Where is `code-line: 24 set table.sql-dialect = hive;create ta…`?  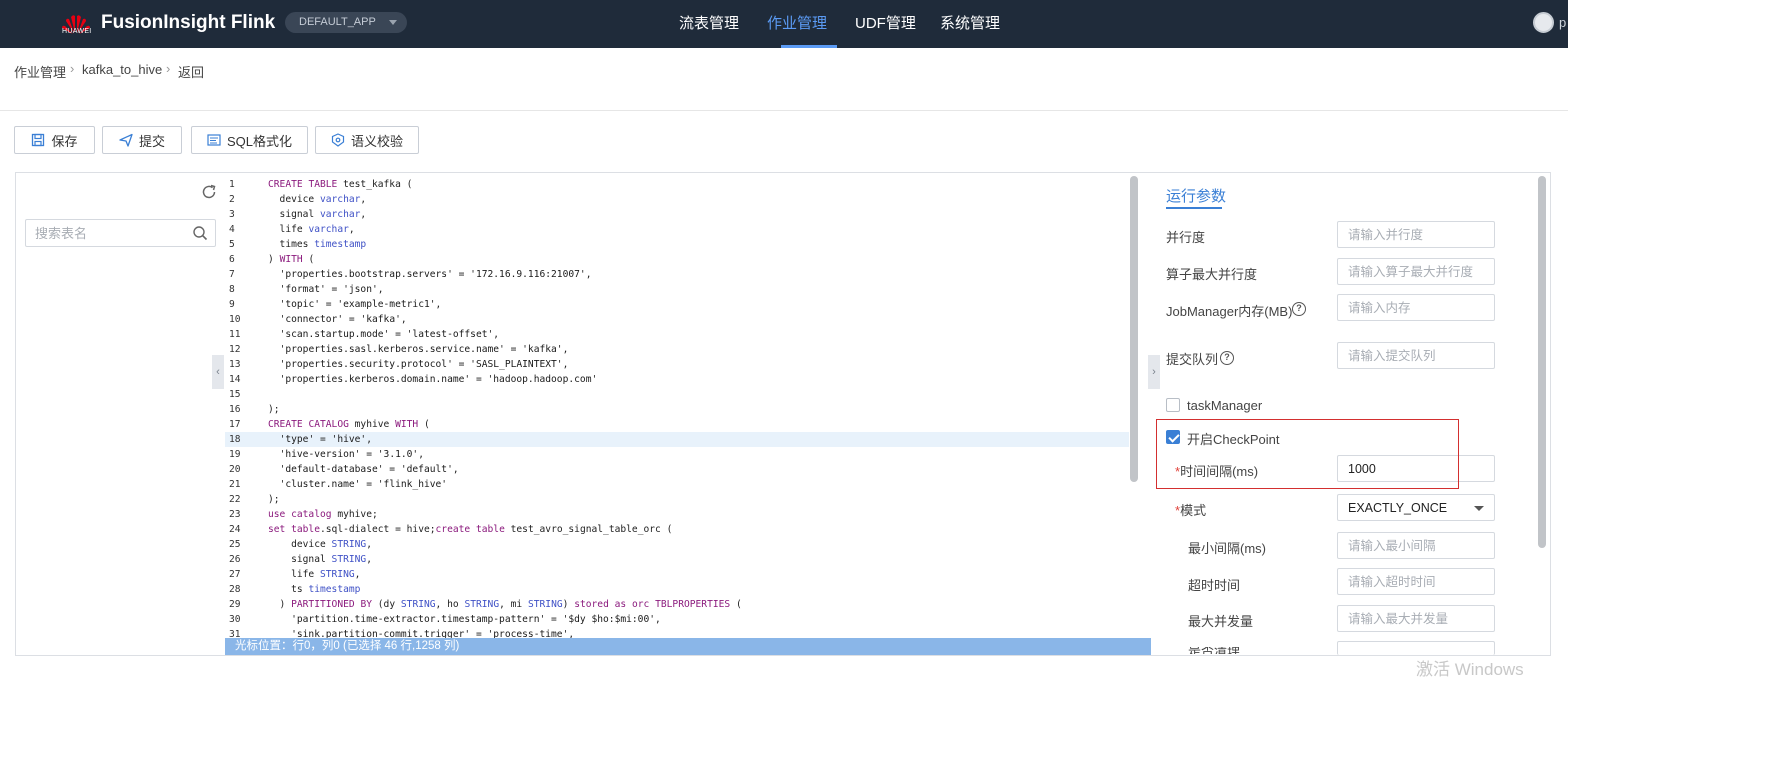
code-line: 24 set table.sql-dialect = hive;create ta… is located at coordinates (677, 529).